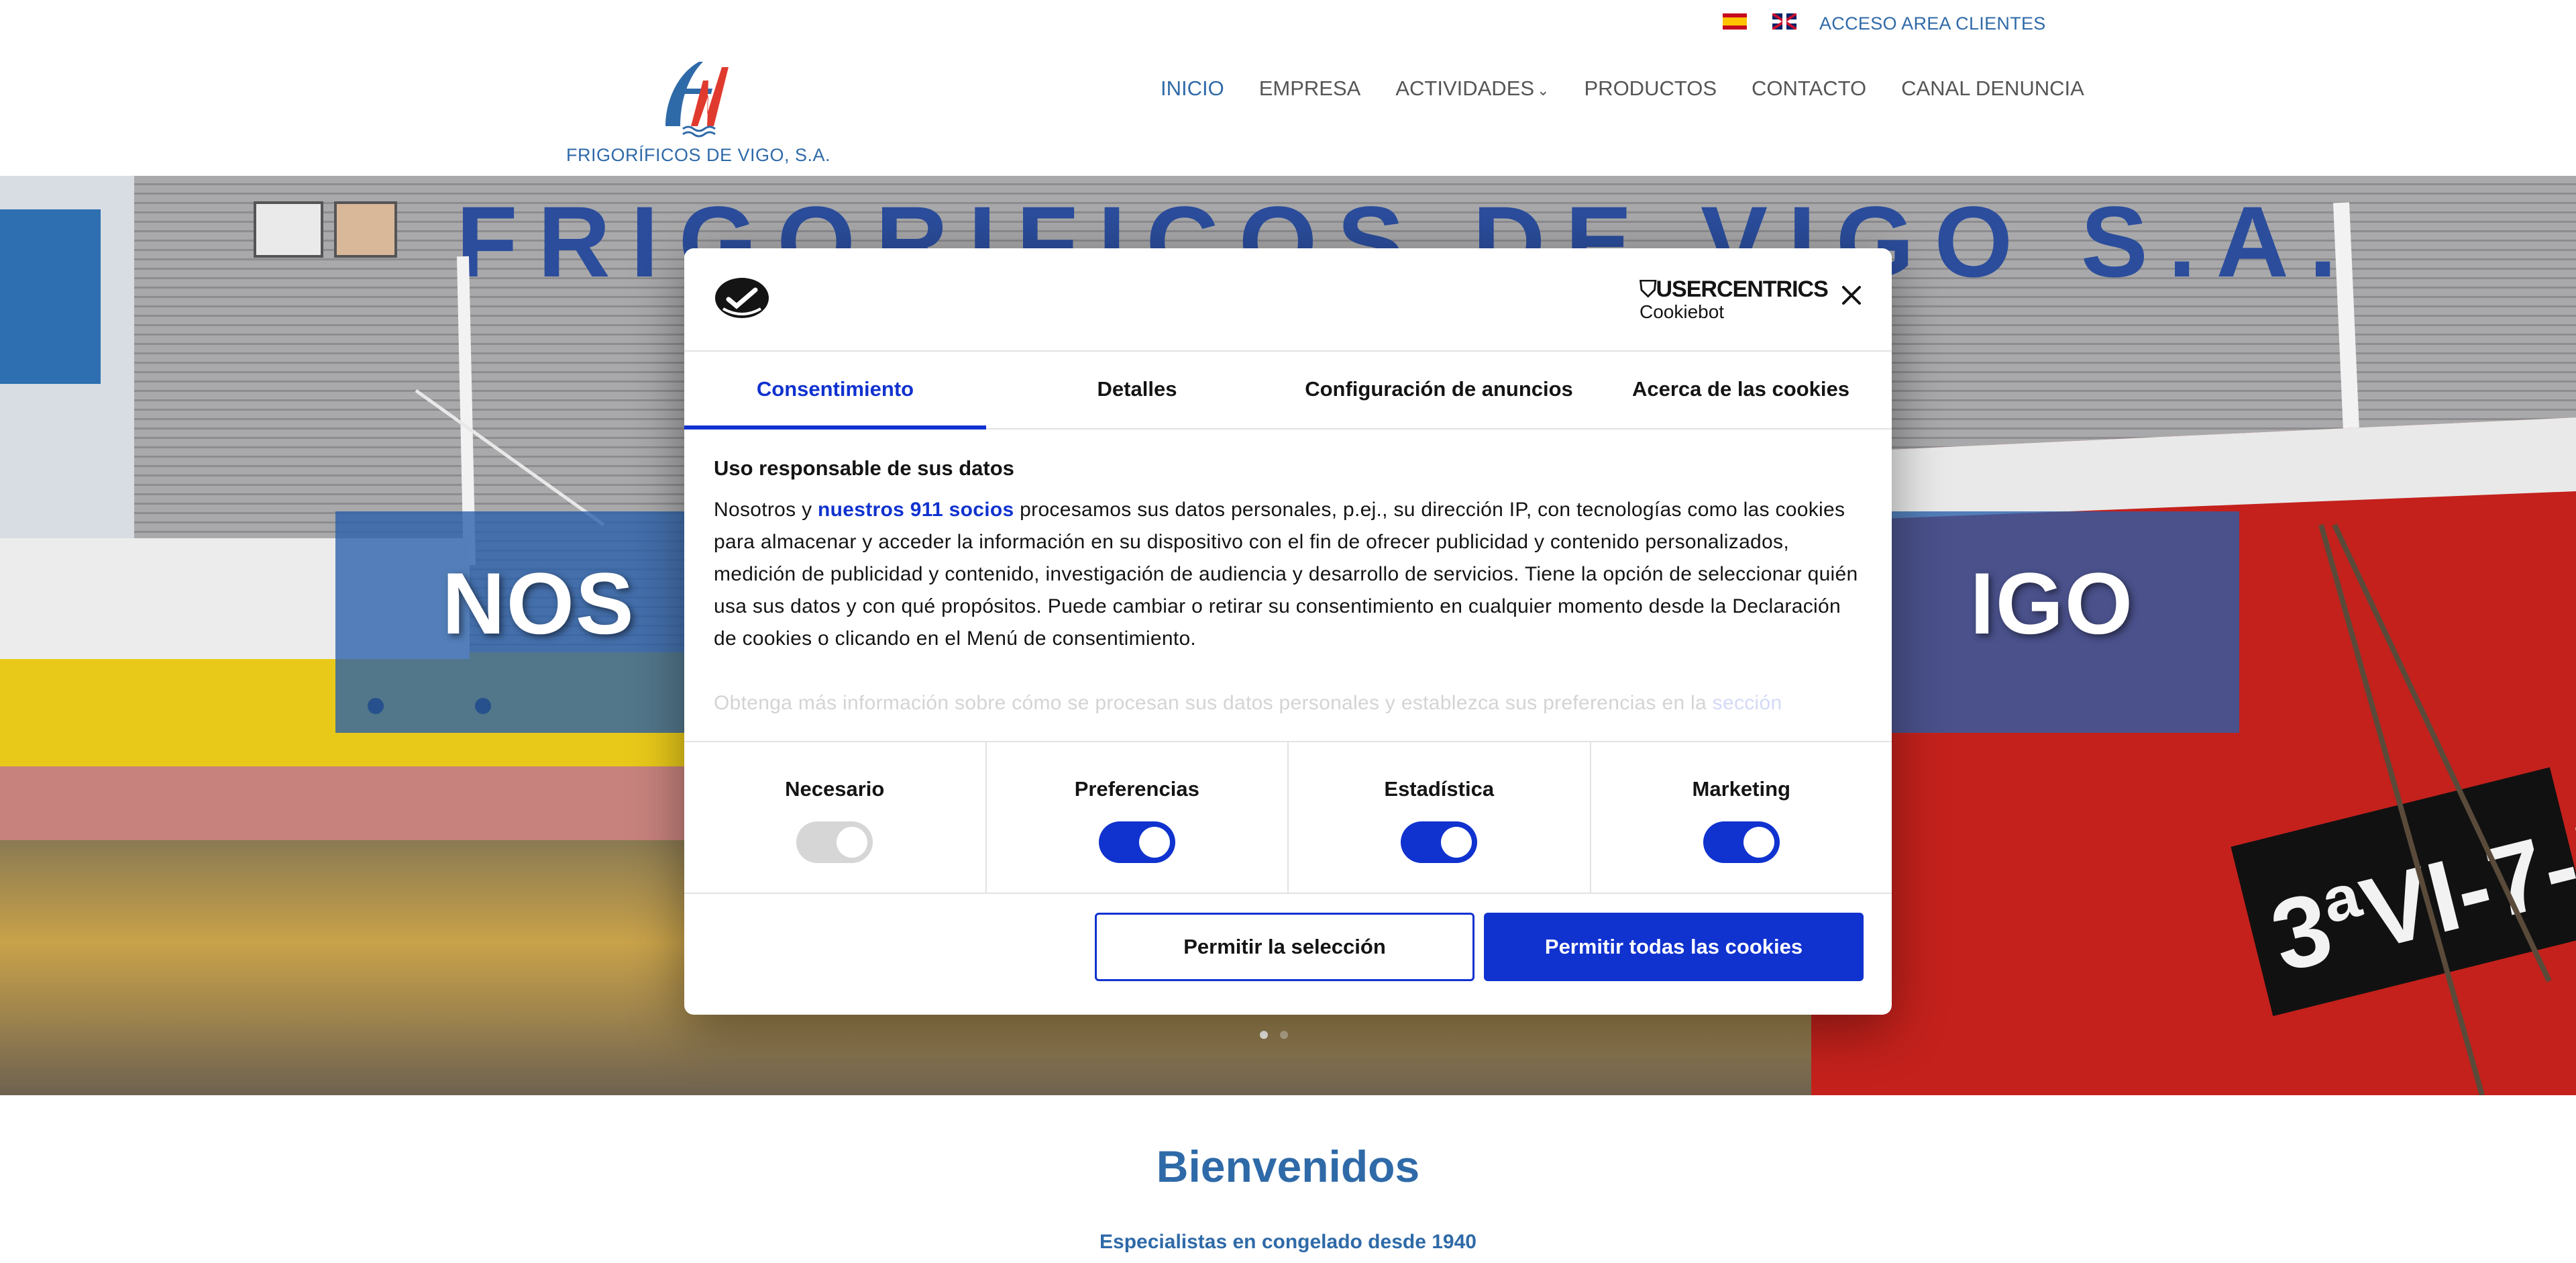 The image size is (2576, 1263). I want to click on body-text-intro: Nosotros y, so click(766, 510).